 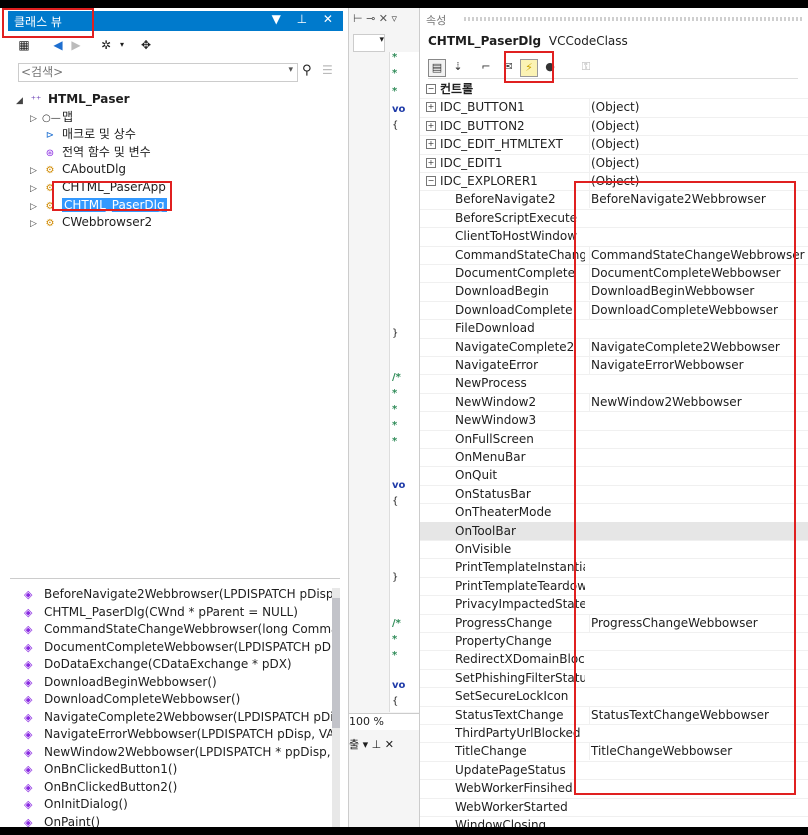 I want to click on editor-tab-controls: ⊢ ⊸ ✕ ▿, so click(x=384, y=20).